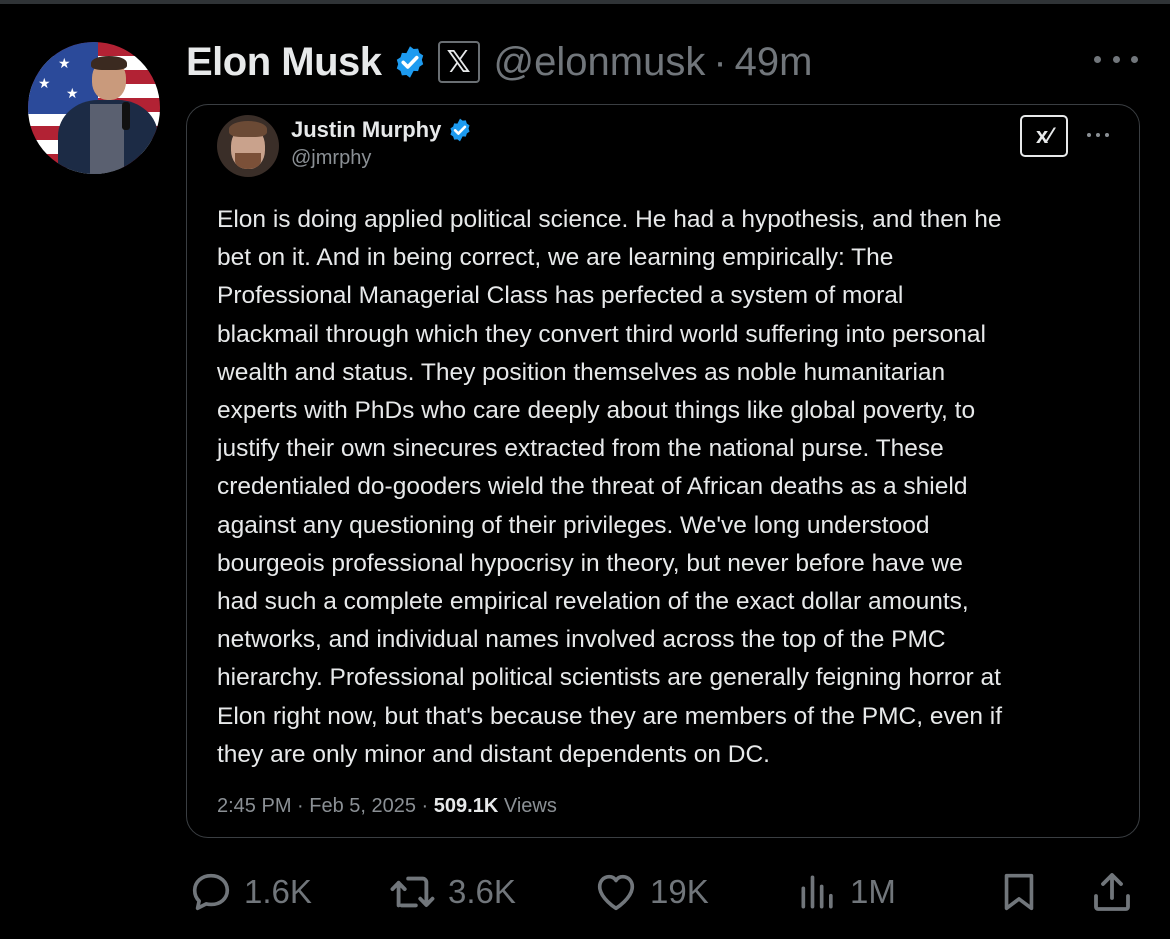 The width and height of the screenshot is (1170, 939). Describe the element at coordinates (873, 891) in the screenshot. I see `views-count: 1M` at that location.